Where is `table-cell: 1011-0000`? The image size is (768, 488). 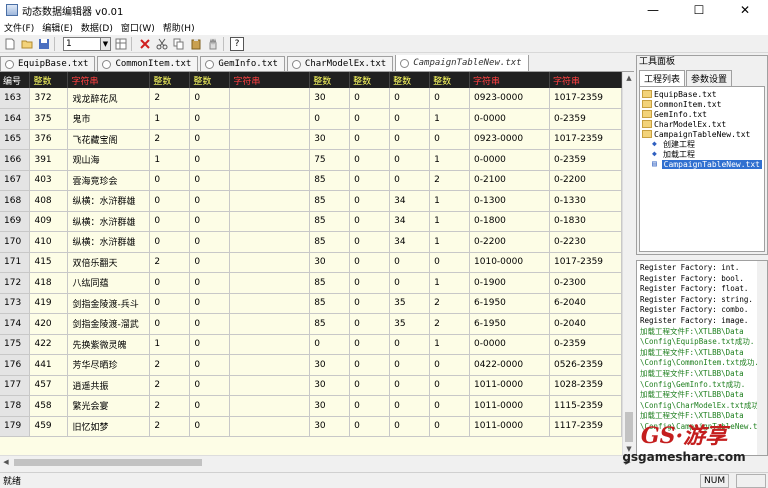
table-cell: 1011-0000 is located at coordinates (509, 385).